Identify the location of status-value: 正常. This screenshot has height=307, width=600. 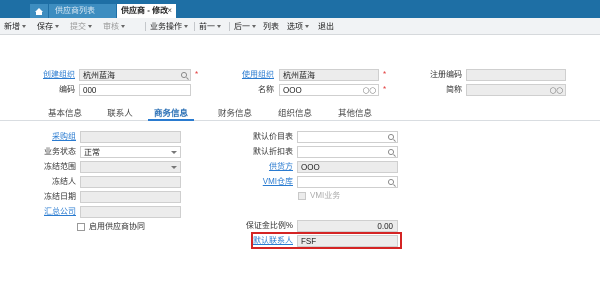
(92, 152).